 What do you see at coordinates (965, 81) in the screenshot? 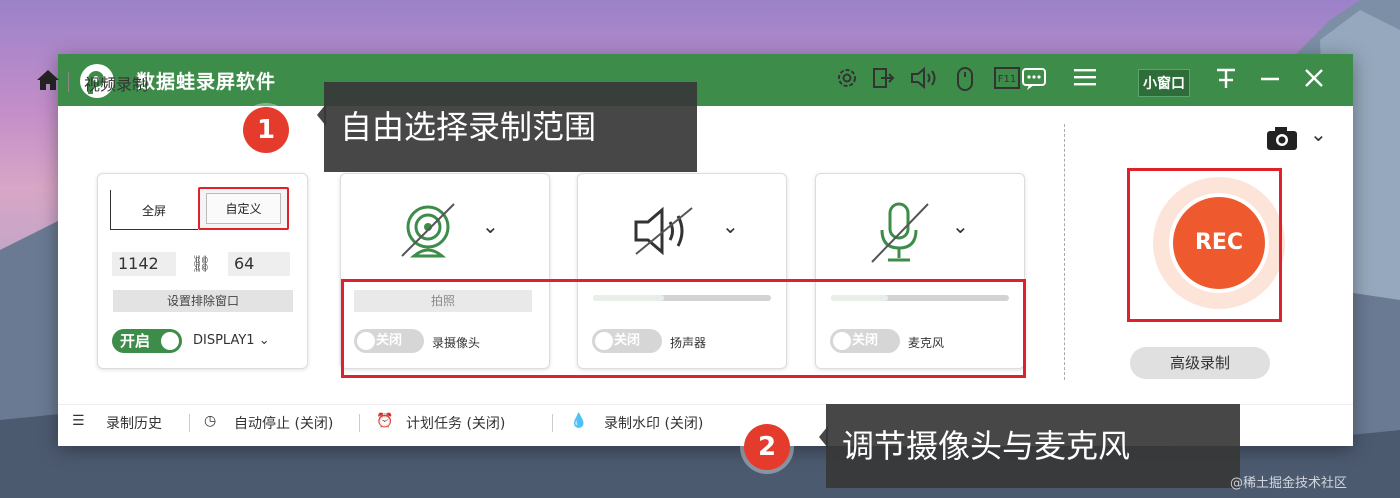
I see `mouse-icon` at bounding box center [965, 81].